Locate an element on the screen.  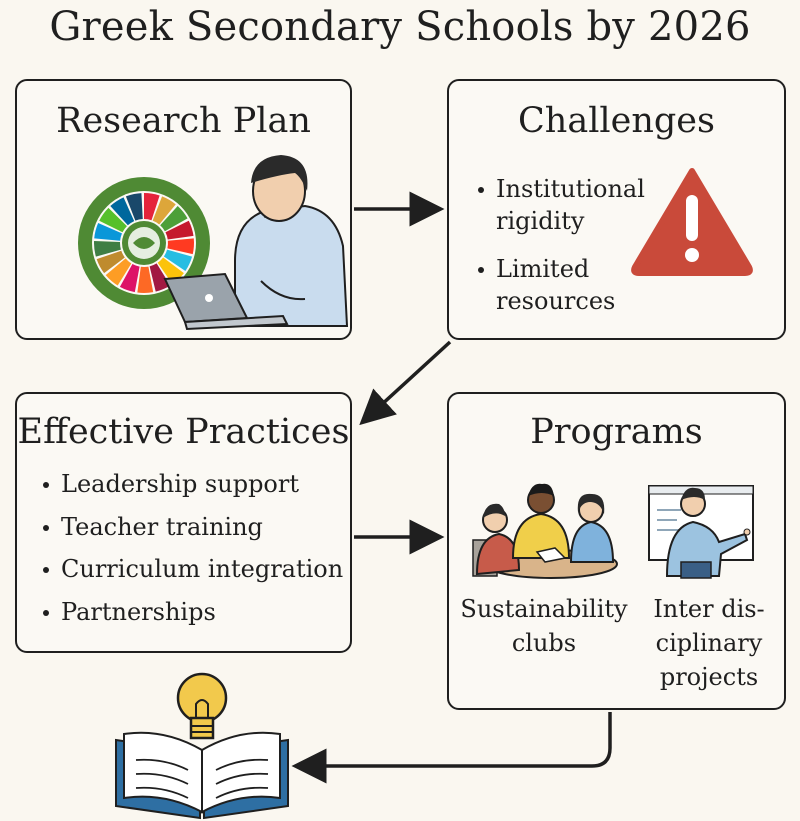
book-lightbulb-icon is located at coordinates (202, 746).